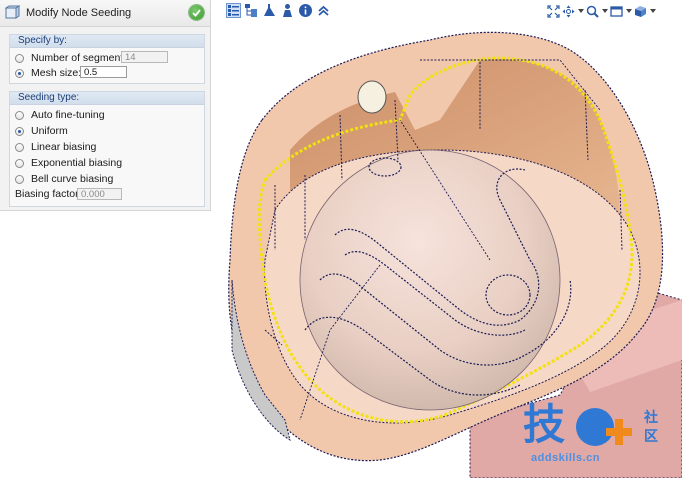 This screenshot has width=682, height=478. What do you see at coordinates (77, 163) in the screenshot?
I see `exponential-biasing-label: Exponential biasing` at bounding box center [77, 163].